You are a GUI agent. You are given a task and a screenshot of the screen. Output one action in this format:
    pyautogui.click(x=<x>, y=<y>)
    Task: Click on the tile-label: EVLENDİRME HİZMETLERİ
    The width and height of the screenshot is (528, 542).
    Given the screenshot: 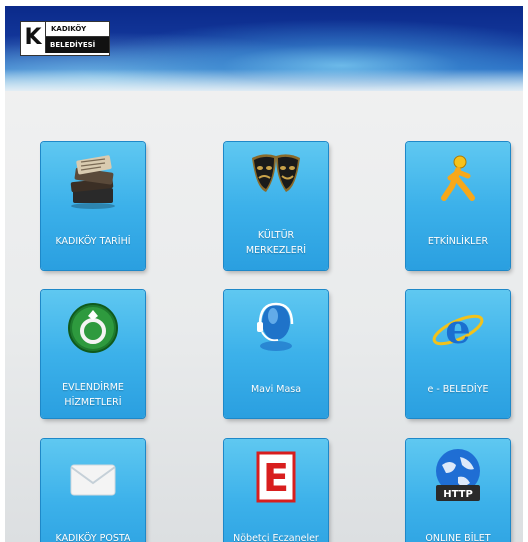 What is the action you would take?
    pyautogui.click(x=93, y=395)
    